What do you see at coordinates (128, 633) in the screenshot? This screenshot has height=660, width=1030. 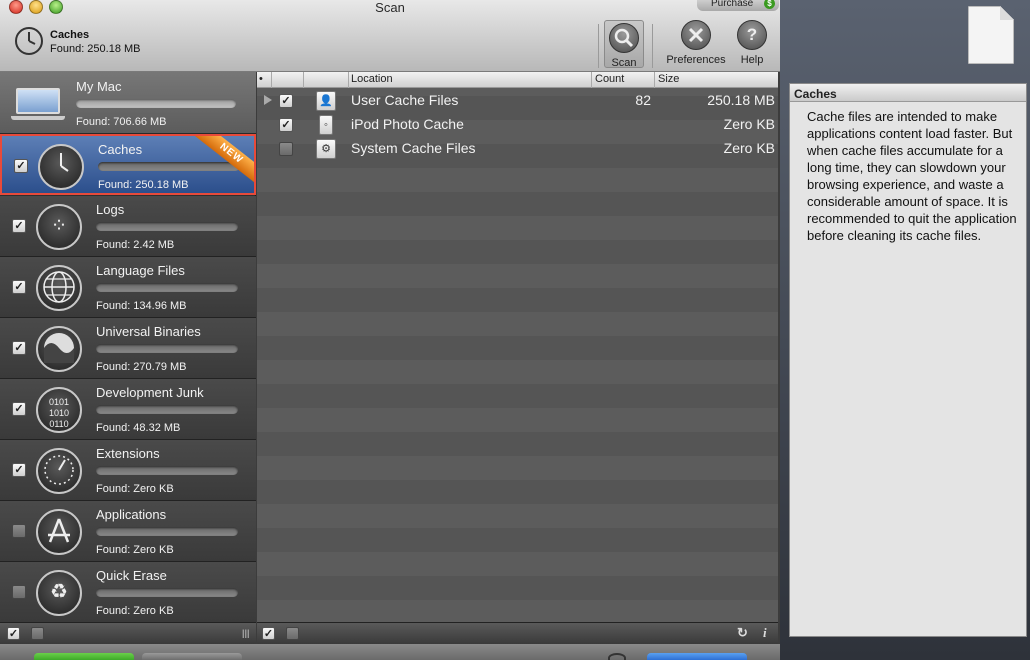 I see `sidebar-footer: ✓ |||` at bounding box center [128, 633].